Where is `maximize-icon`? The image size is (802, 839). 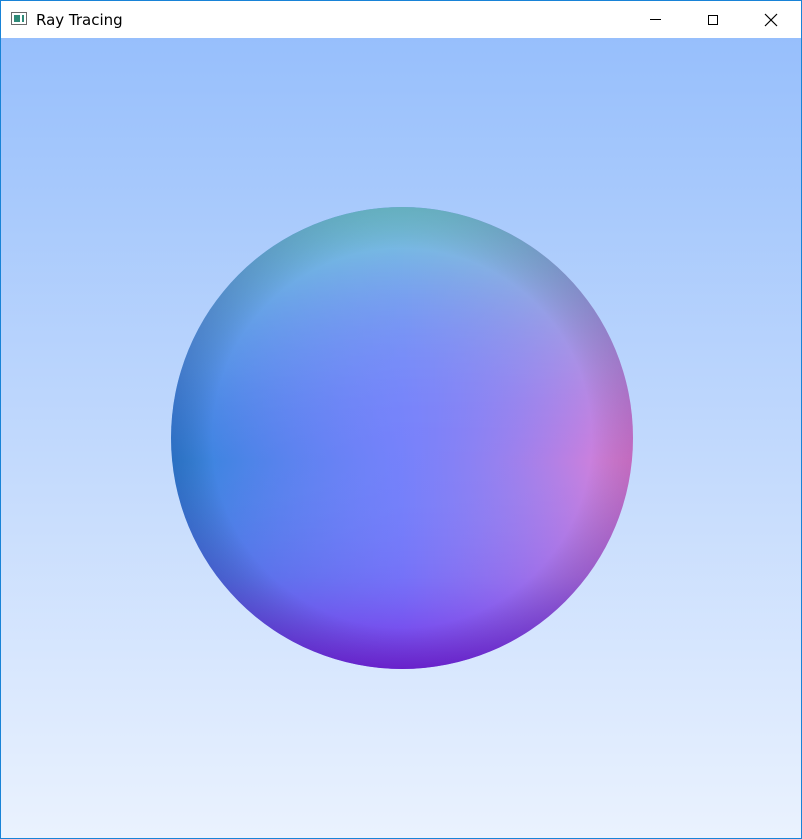
maximize-icon is located at coordinates (713, 19).